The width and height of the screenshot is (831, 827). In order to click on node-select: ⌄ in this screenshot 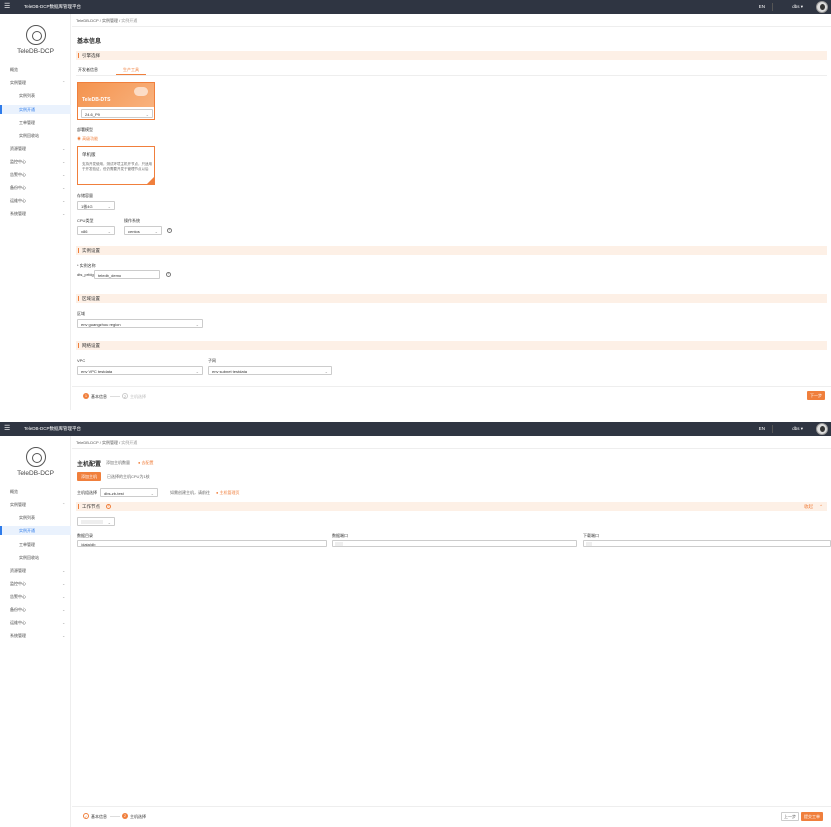, I will do `click(96, 521)`.